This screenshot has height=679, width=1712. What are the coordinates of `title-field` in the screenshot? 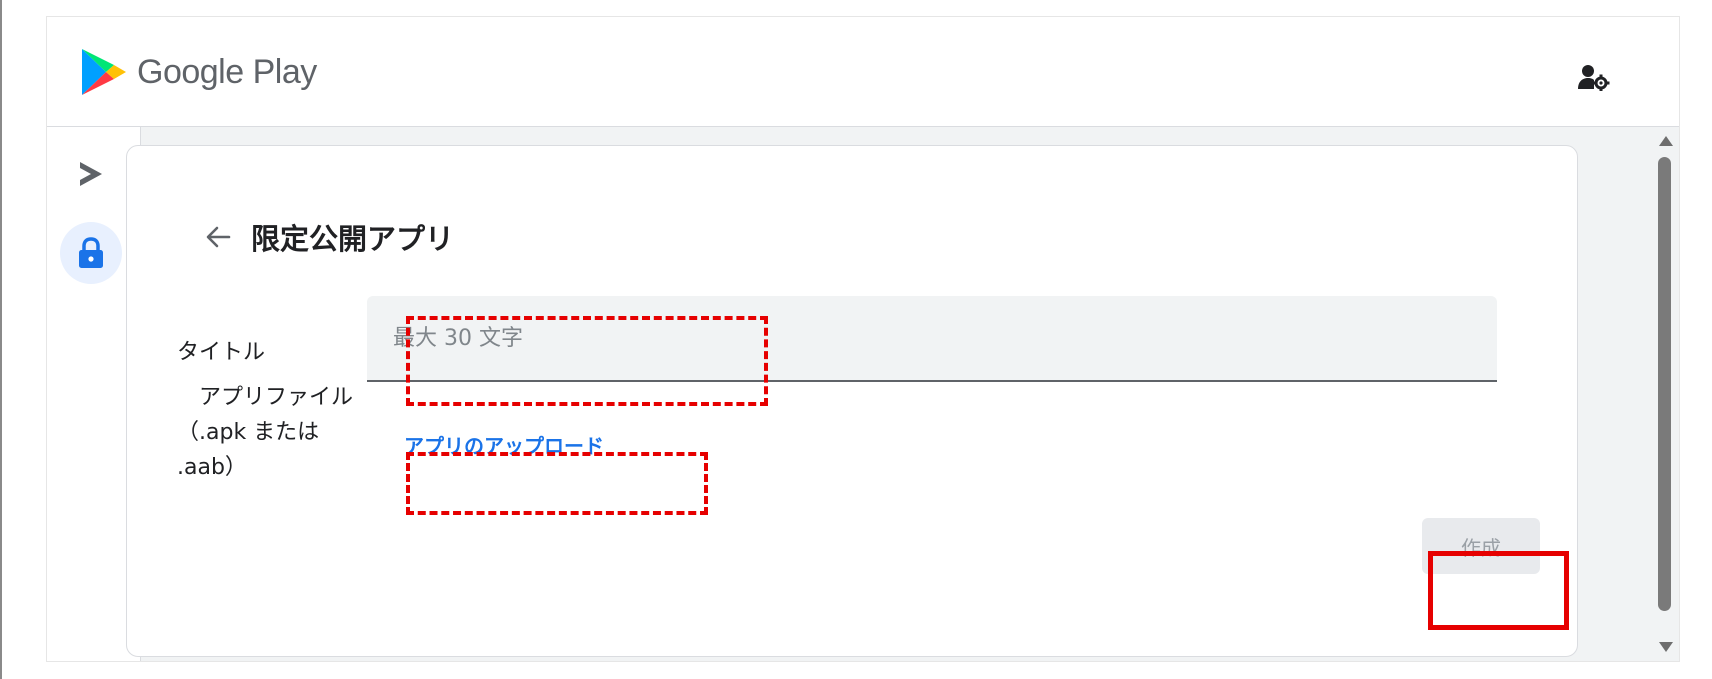 It's located at (932, 339).